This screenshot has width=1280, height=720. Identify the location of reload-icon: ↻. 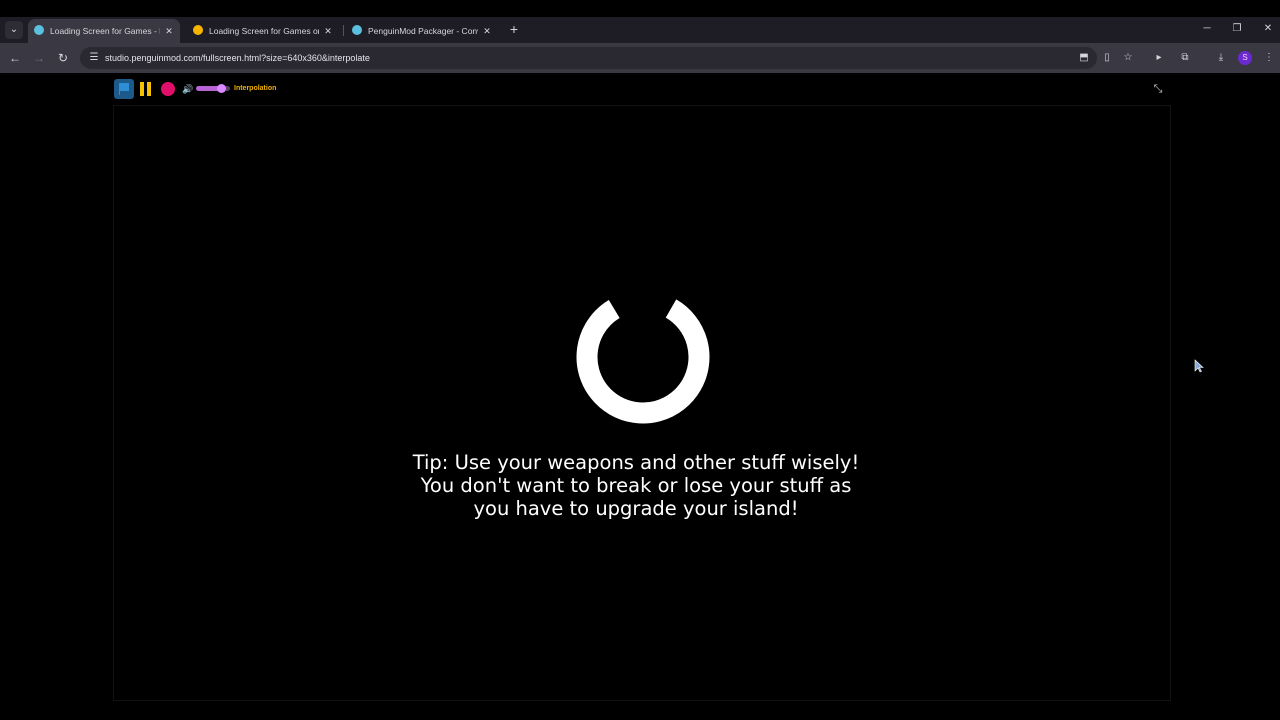
(63, 58).